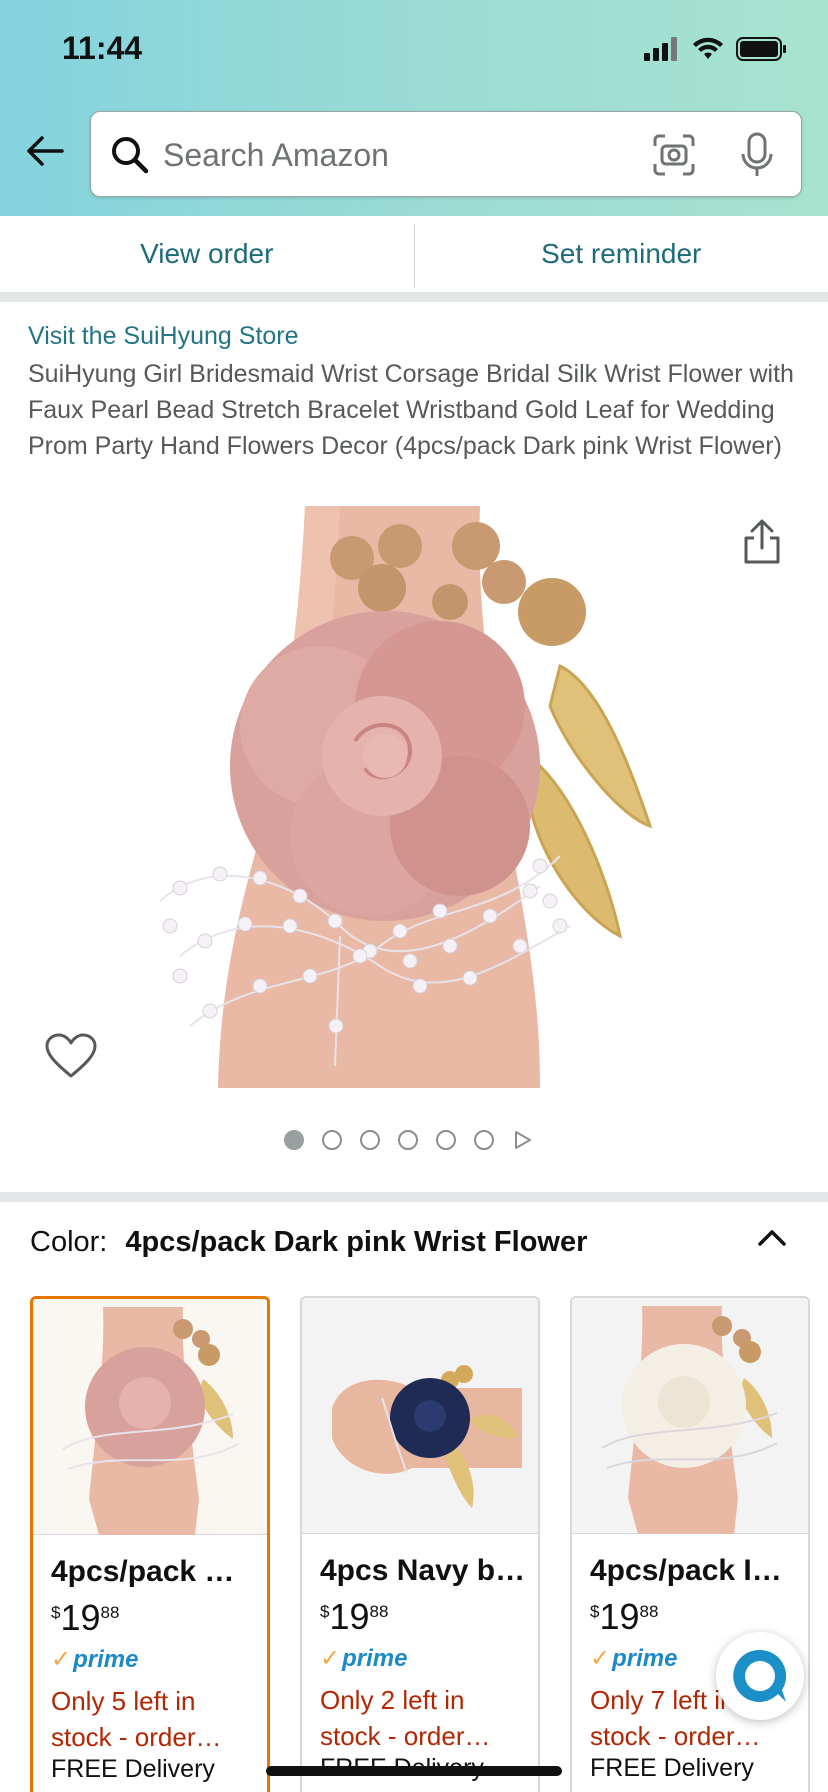  Describe the element at coordinates (356, 1242) in the screenshot. I see `selected-color-value: 4pcs/pack Dark pink Wrist Flower` at that location.